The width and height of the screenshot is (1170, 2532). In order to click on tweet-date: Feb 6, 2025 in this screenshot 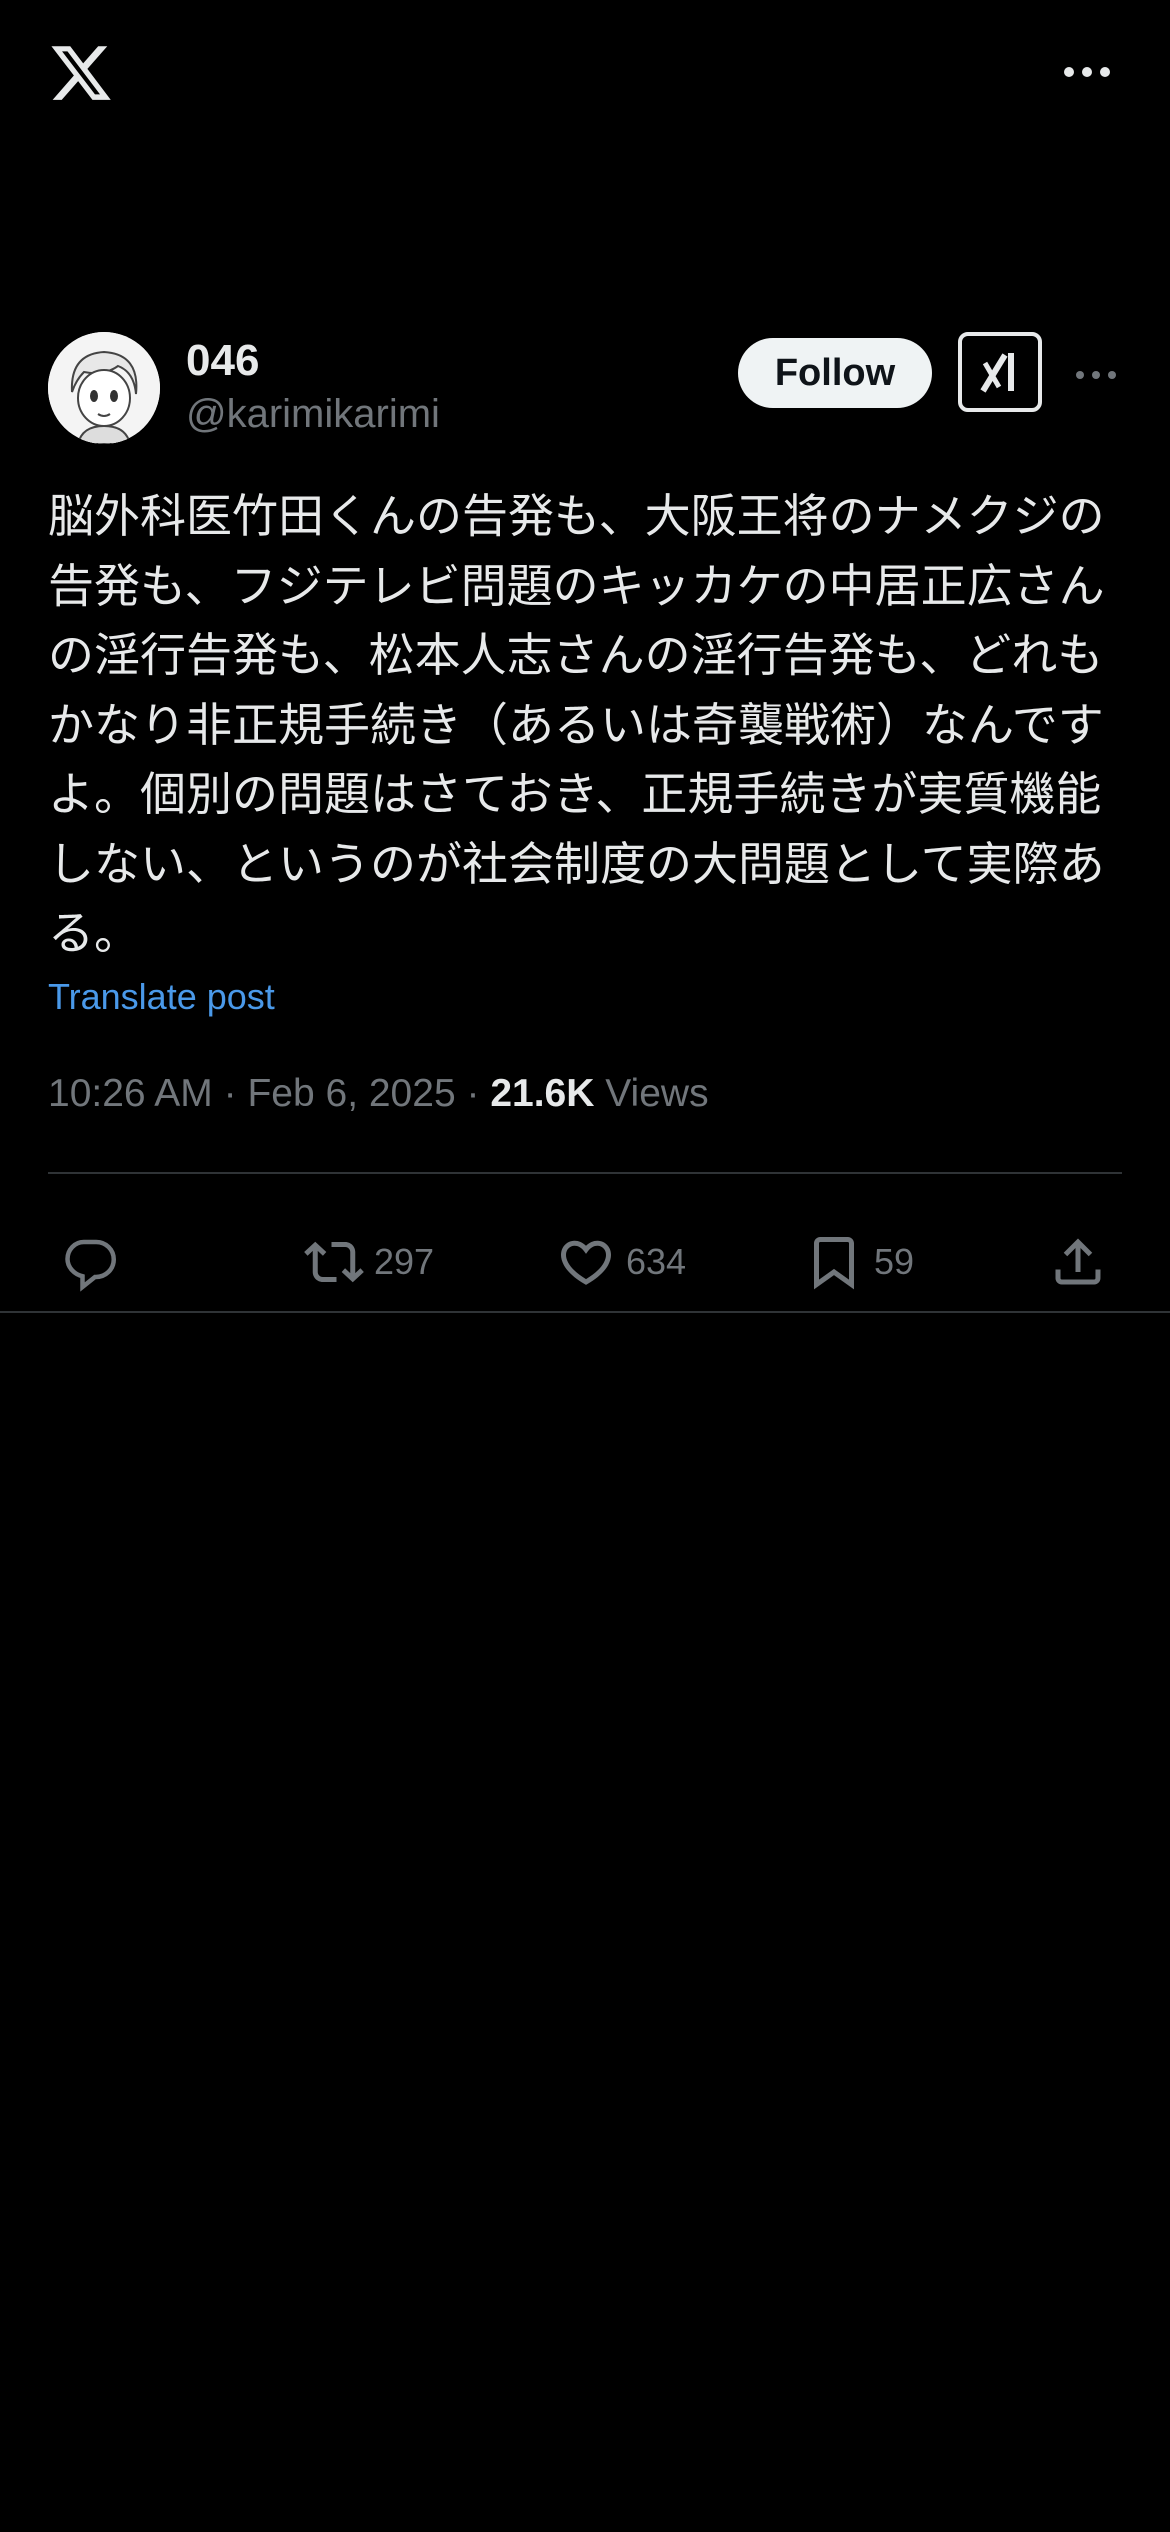, I will do `click(351, 1093)`.